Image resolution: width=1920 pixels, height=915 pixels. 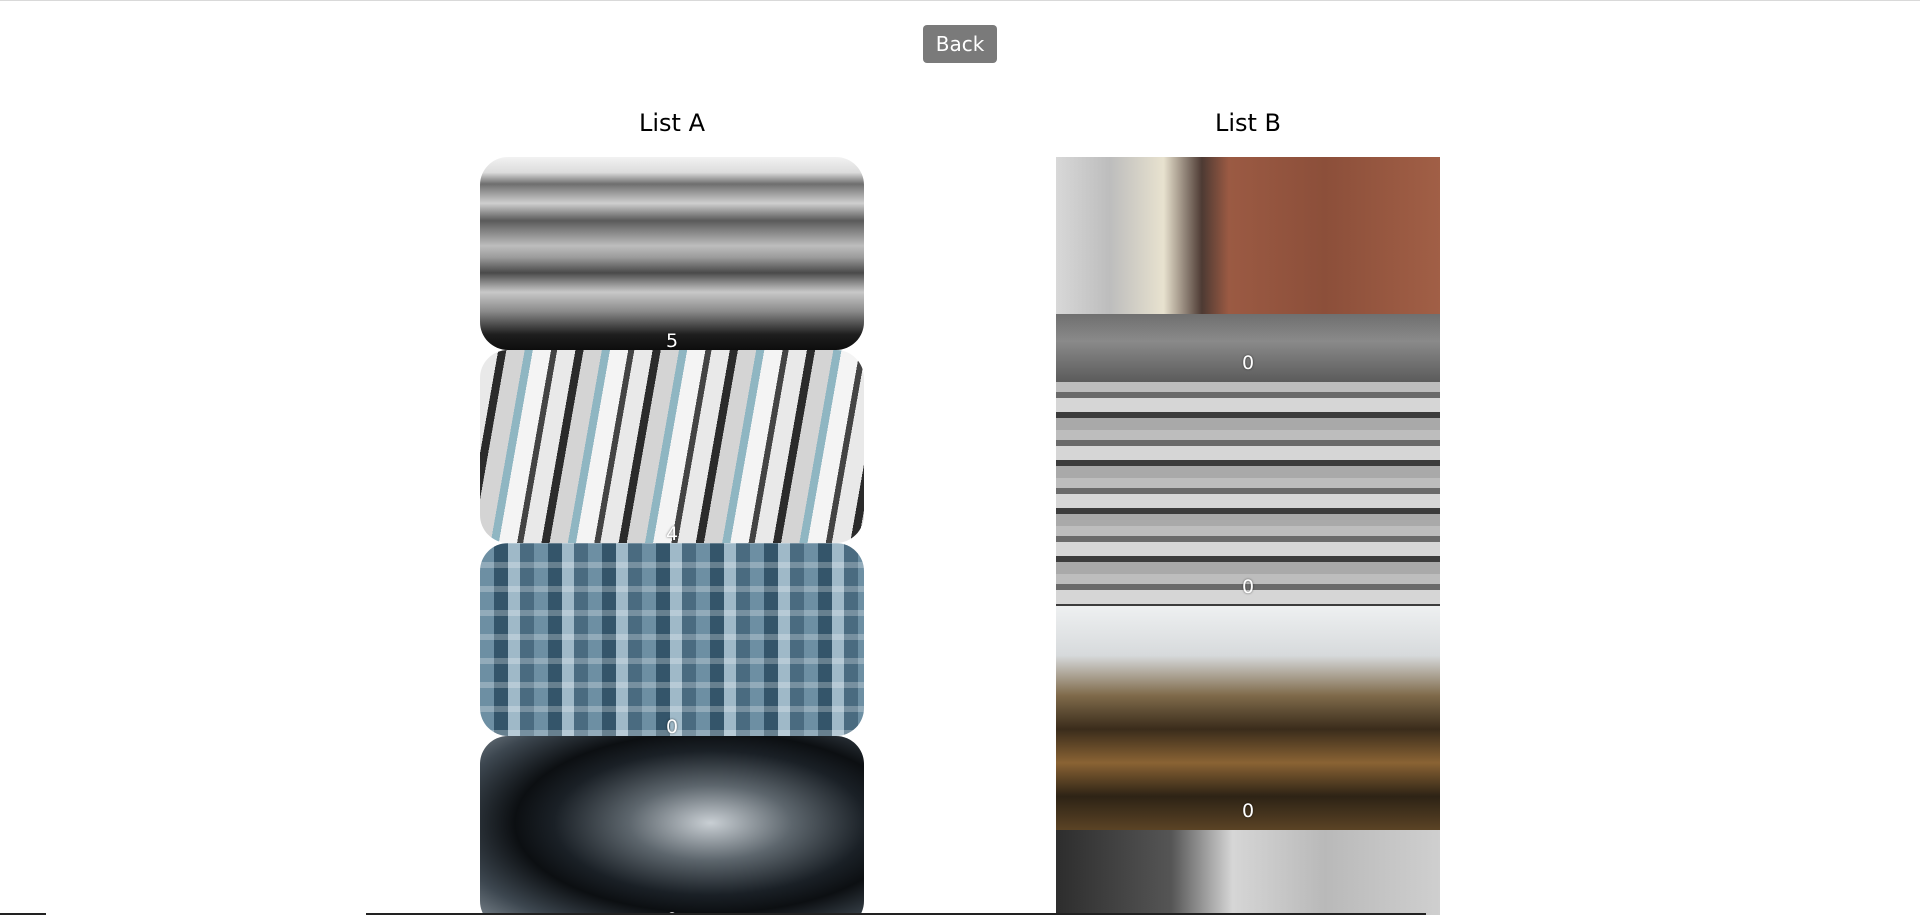 What do you see at coordinates (672, 340) in the screenshot?
I see `card-count: 5` at bounding box center [672, 340].